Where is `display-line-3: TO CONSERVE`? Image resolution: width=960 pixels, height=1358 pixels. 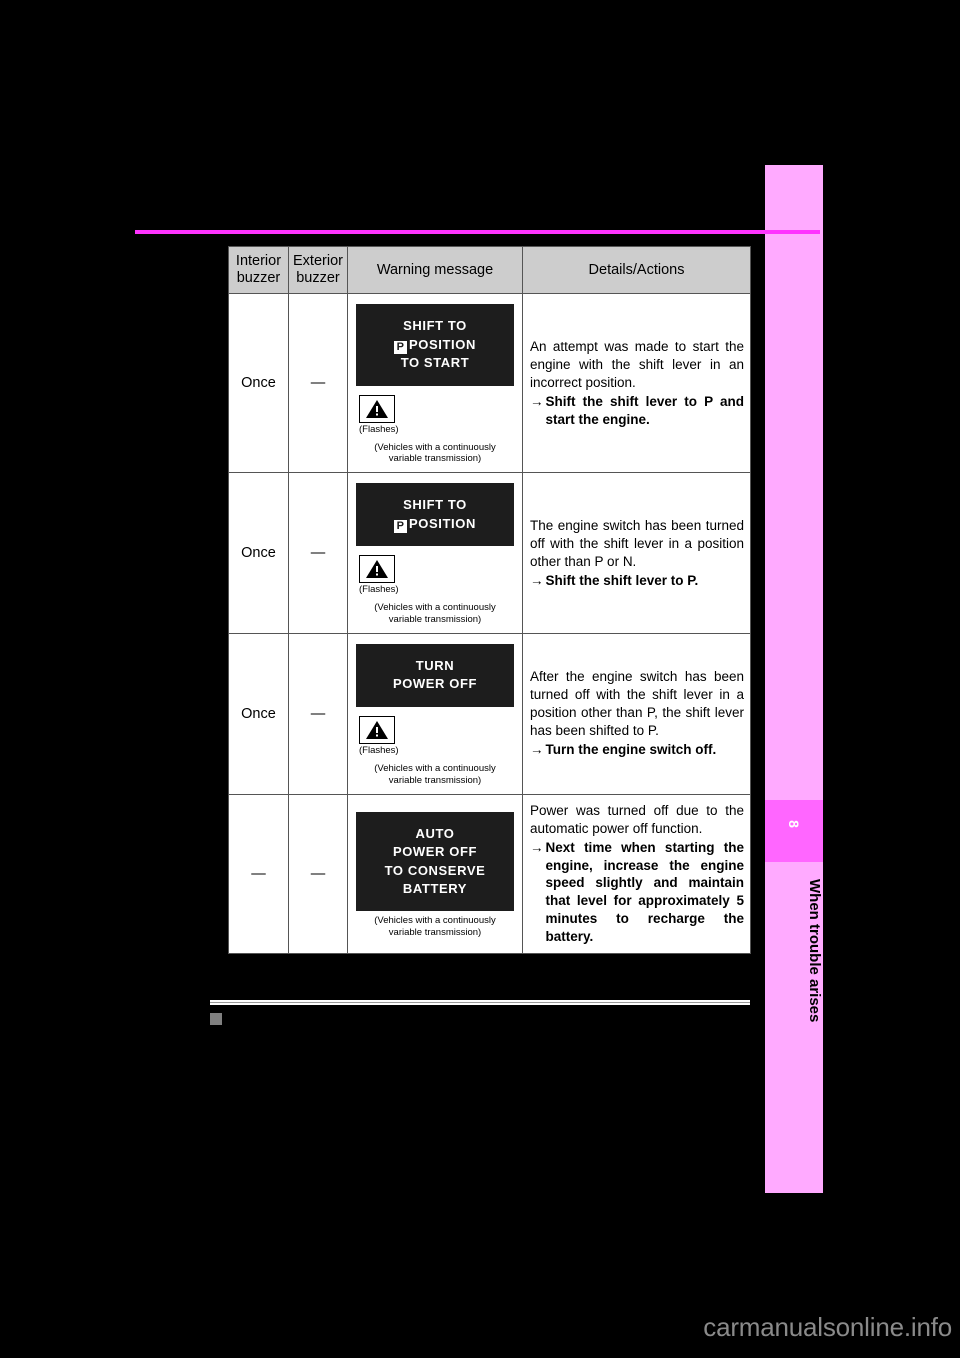 display-line-3: TO CONSERVE is located at coordinates (435, 870).